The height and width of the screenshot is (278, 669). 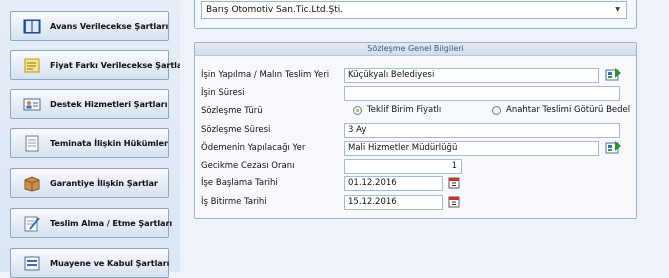 I want to click on contract-type-unit-price-radio: Teklif Birim Fiyatlı, so click(x=397, y=110).